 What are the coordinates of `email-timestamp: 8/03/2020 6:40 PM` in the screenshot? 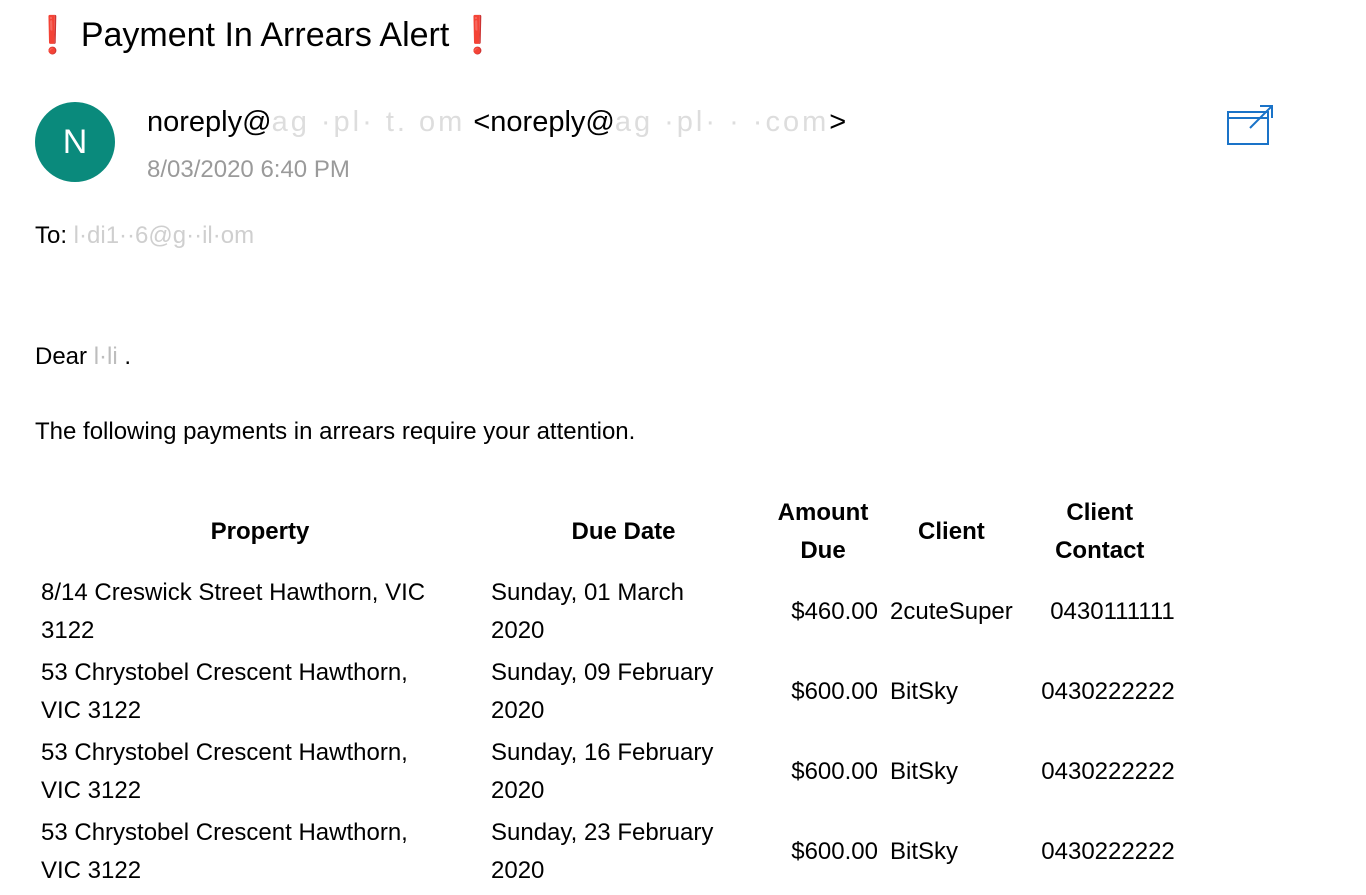 It's located at (248, 169).